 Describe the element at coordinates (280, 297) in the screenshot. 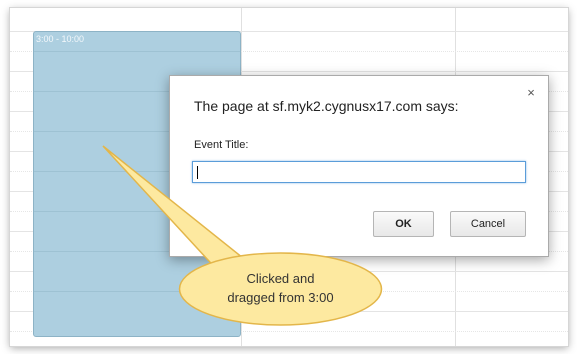

I see `callout-line-2: dragged from 3:00` at that location.